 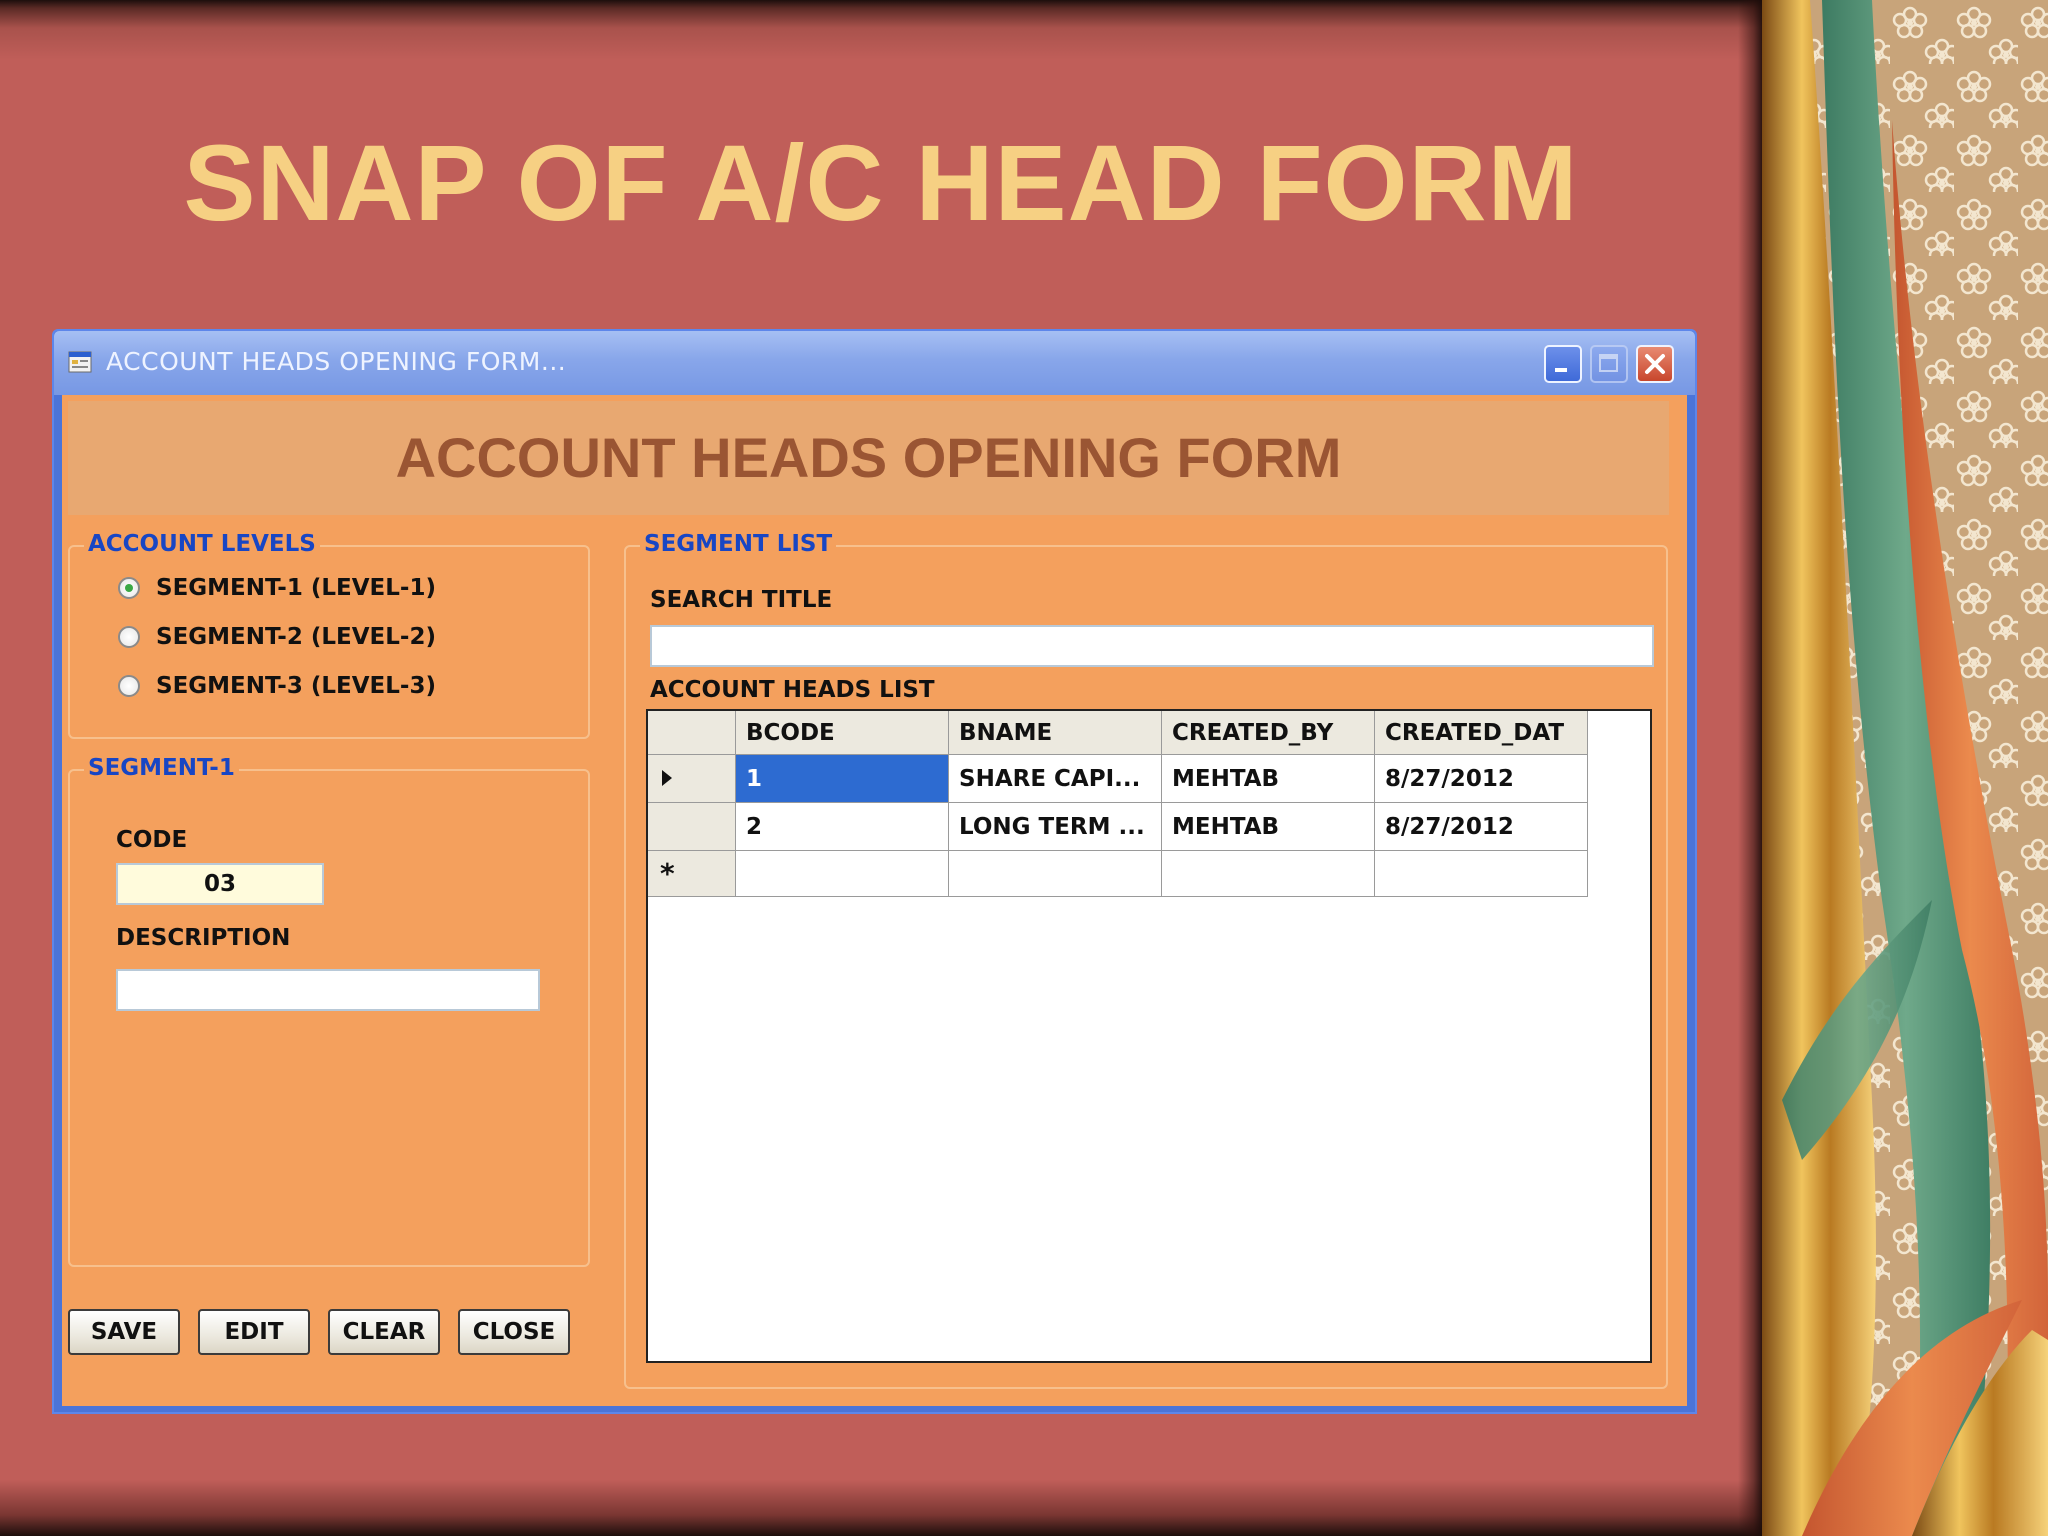 What do you see at coordinates (1268, 733) in the screenshot?
I see `column-header-created-by: CREATED_BY` at bounding box center [1268, 733].